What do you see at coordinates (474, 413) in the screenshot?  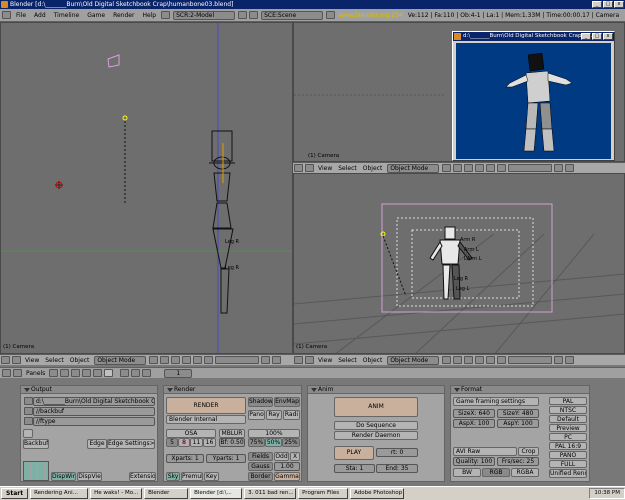 I see `sizex-field: SizeX: 640` at bounding box center [474, 413].